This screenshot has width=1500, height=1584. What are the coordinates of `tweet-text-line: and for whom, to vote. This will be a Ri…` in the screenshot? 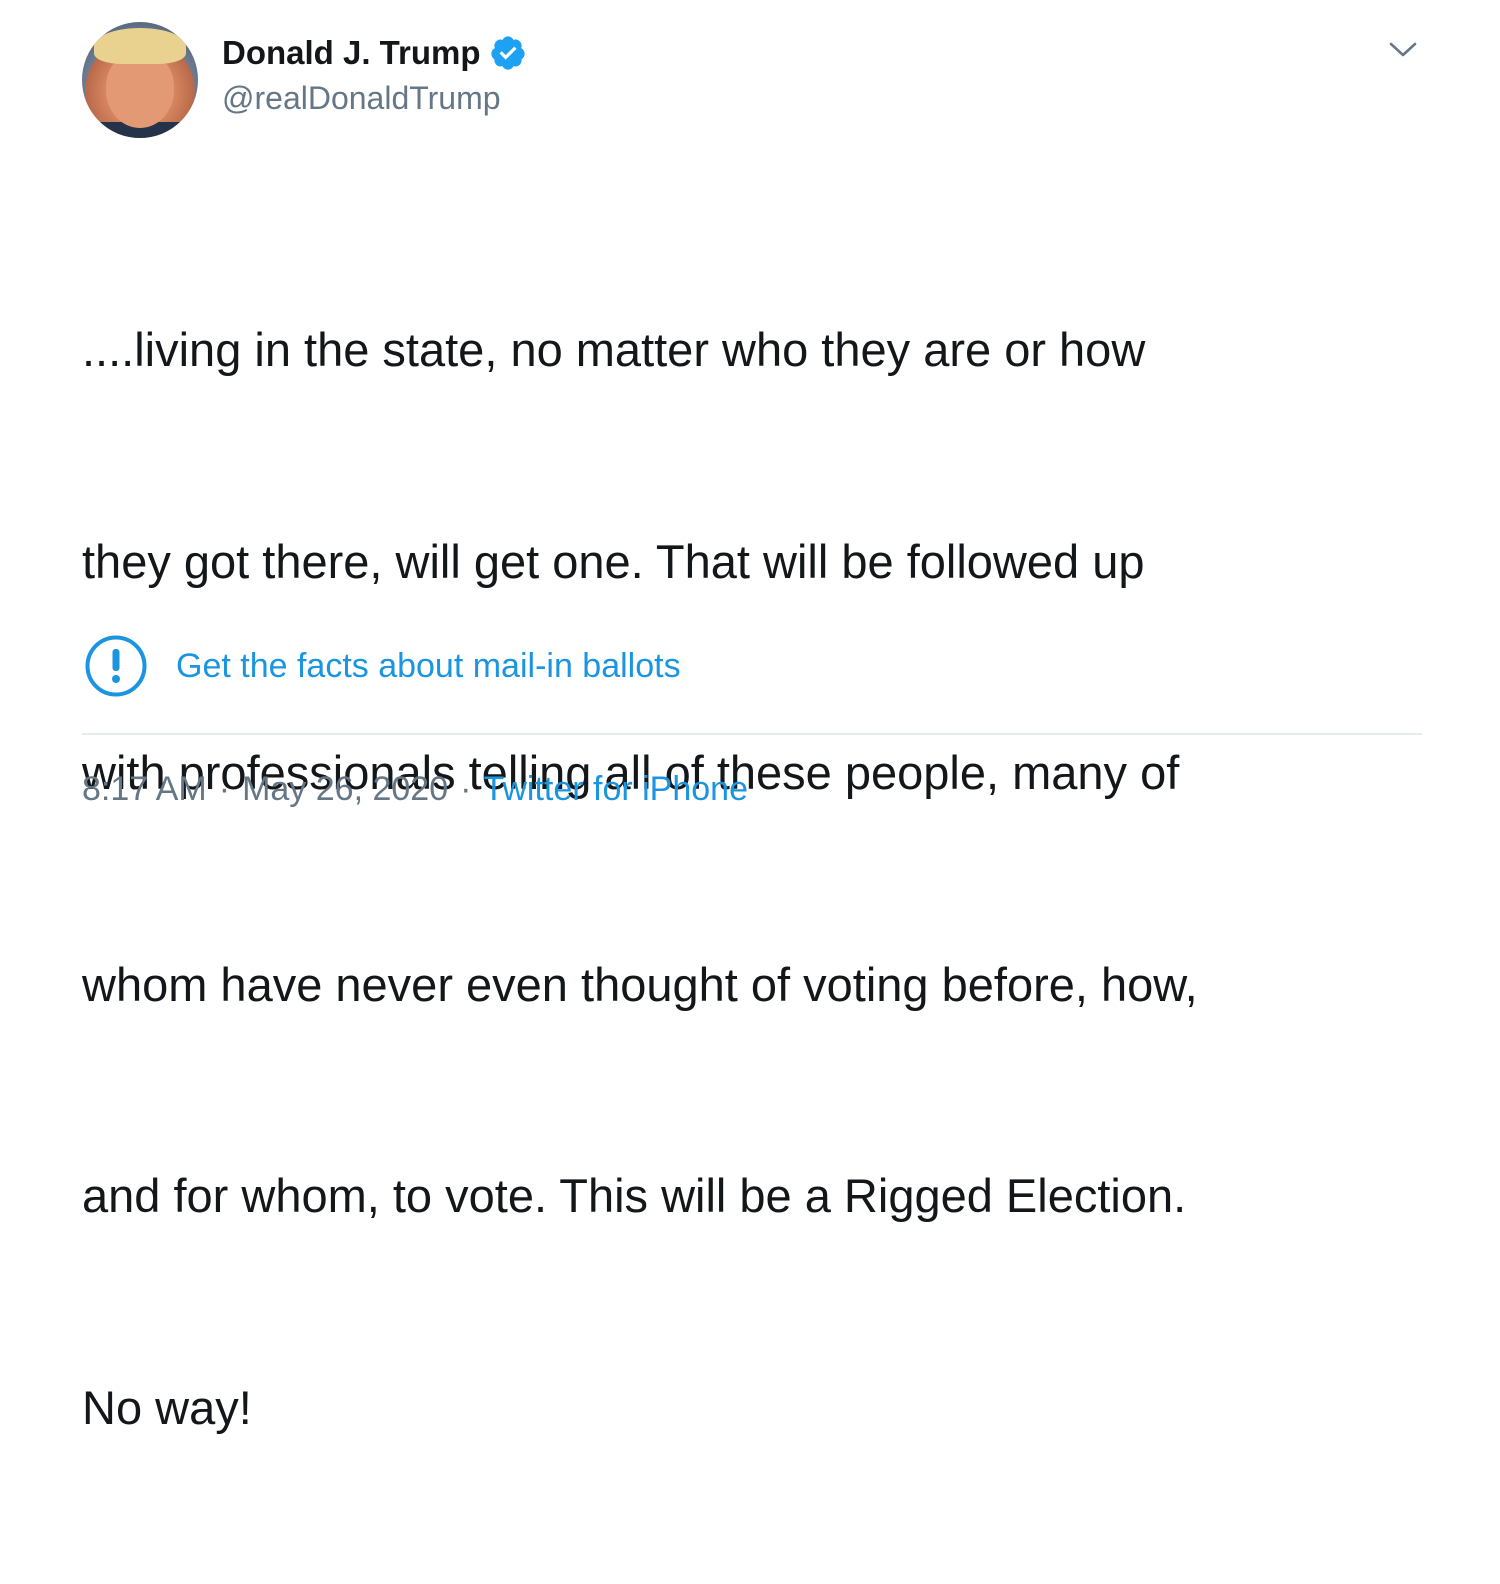 It's located at (634, 1195).